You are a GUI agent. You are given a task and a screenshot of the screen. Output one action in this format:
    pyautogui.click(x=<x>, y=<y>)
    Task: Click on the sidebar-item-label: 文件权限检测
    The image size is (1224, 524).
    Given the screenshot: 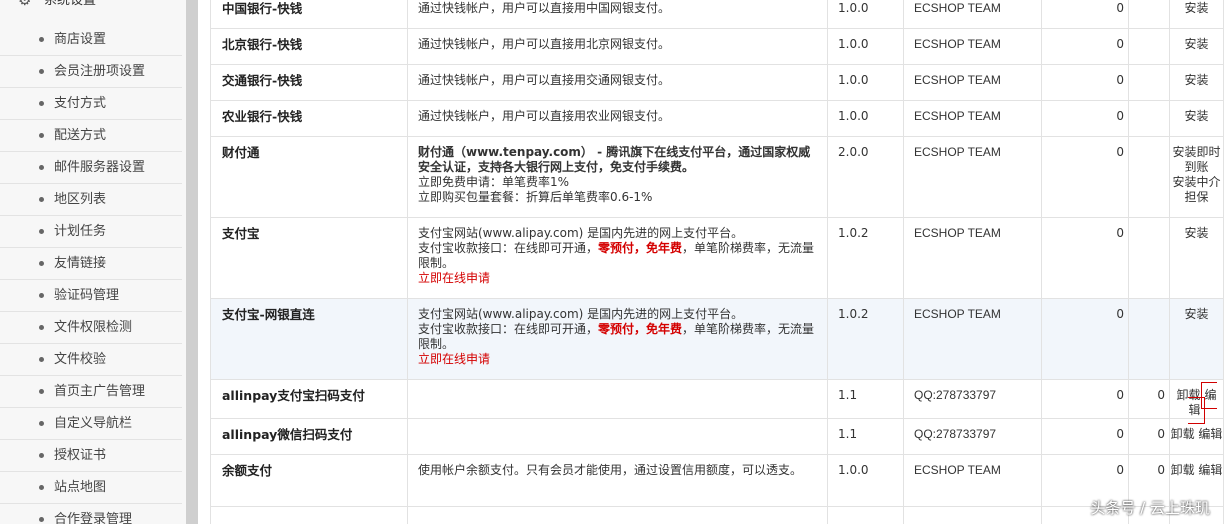 What is the action you would take?
    pyautogui.click(x=93, y=327)
    